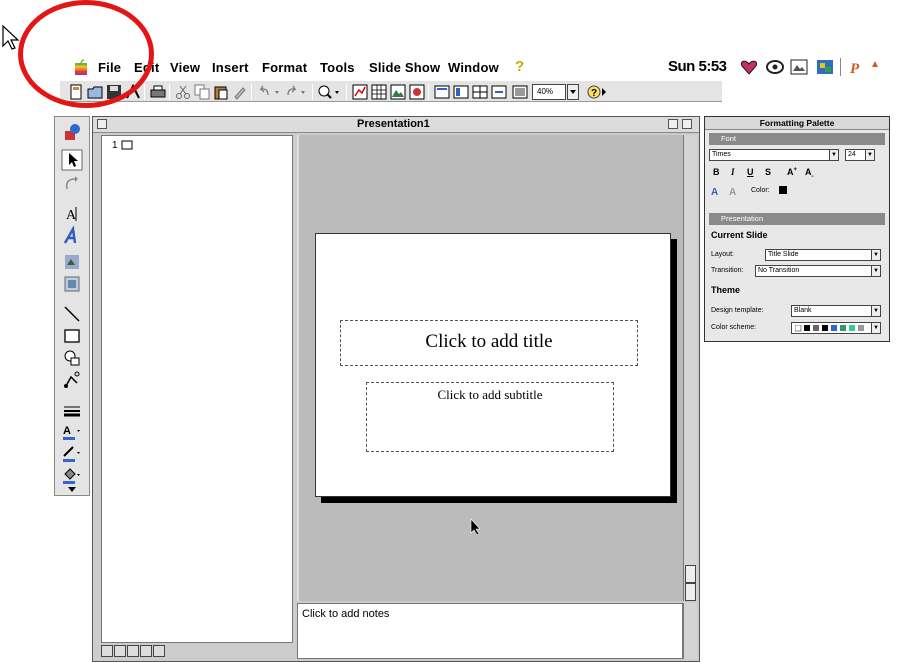 This screenshot has height=662, width=898. I want to click on svg-text: A, so click(67, 431).